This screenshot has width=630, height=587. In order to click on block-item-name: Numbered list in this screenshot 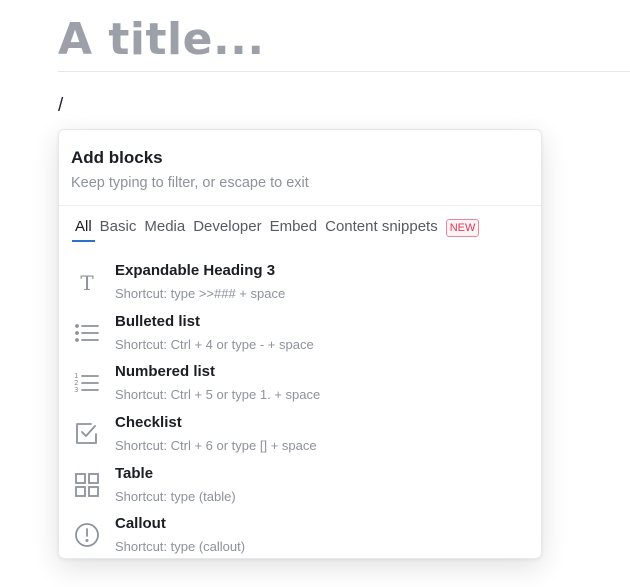, I will do `click(165, 371)`.